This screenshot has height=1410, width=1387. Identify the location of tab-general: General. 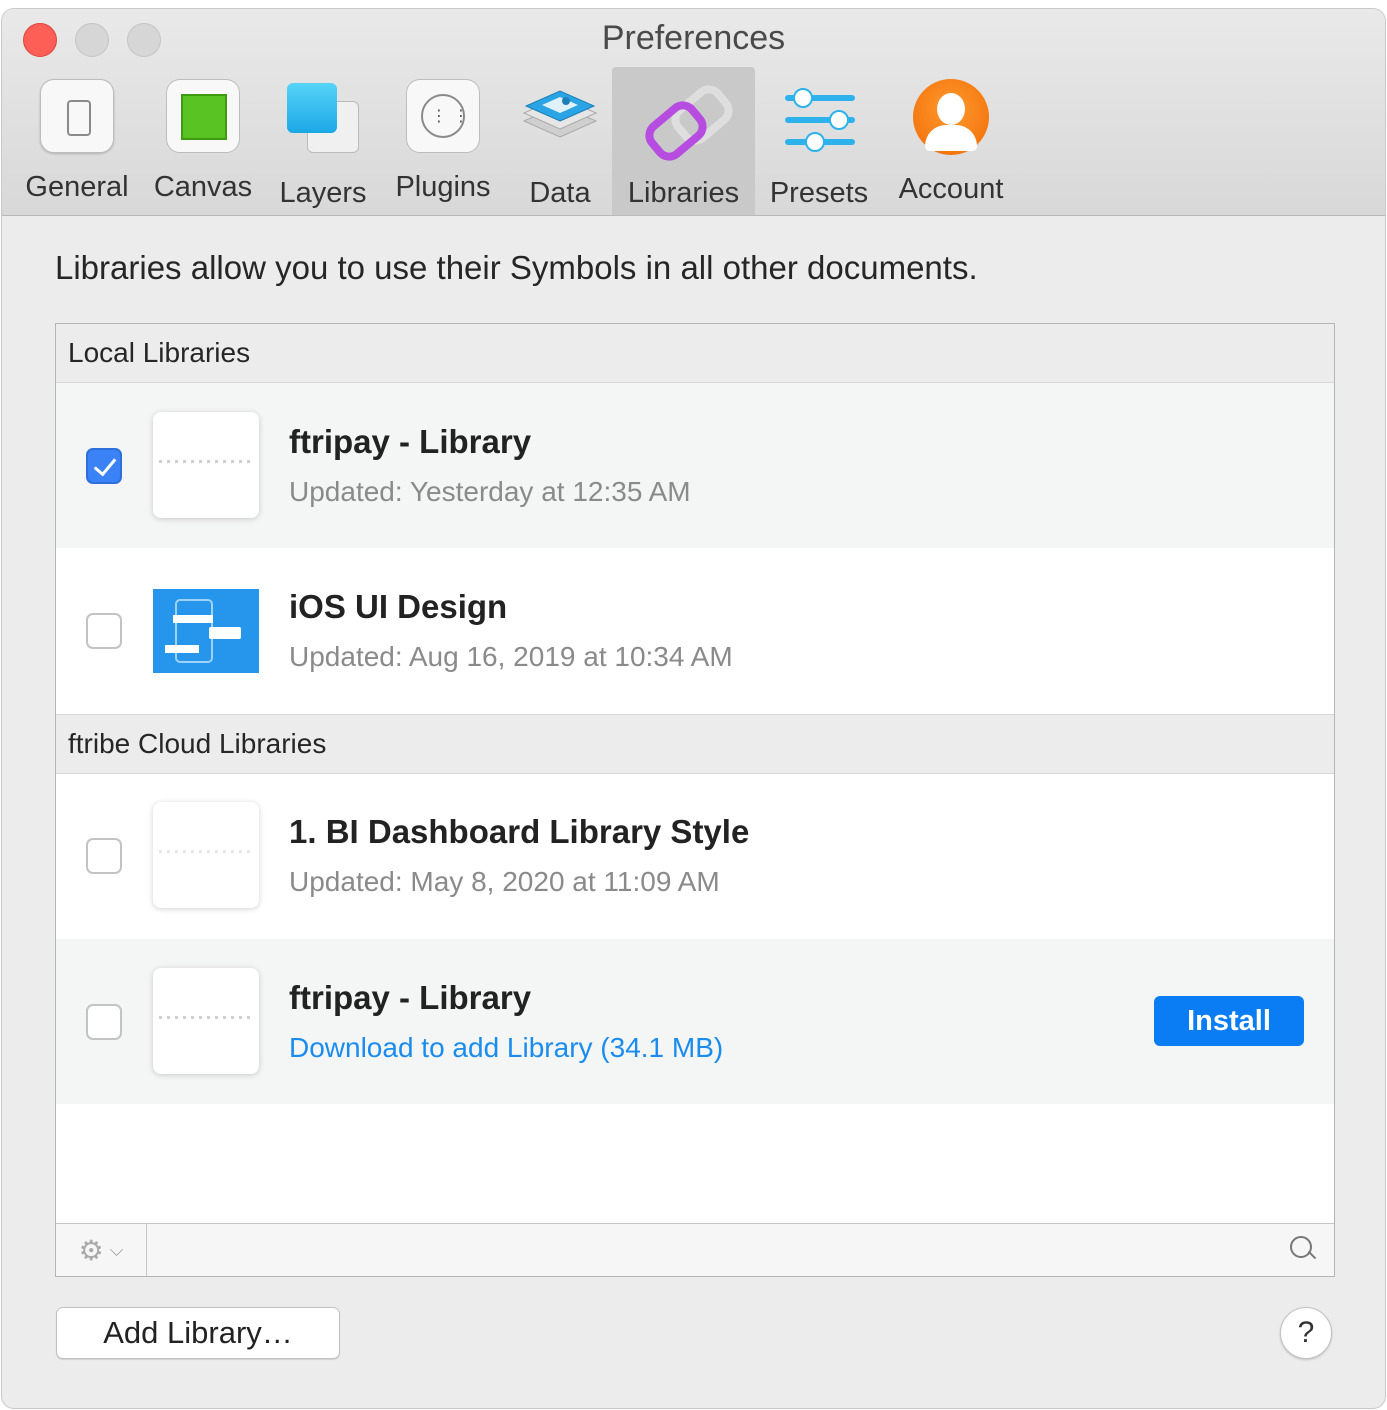
(77, 141).